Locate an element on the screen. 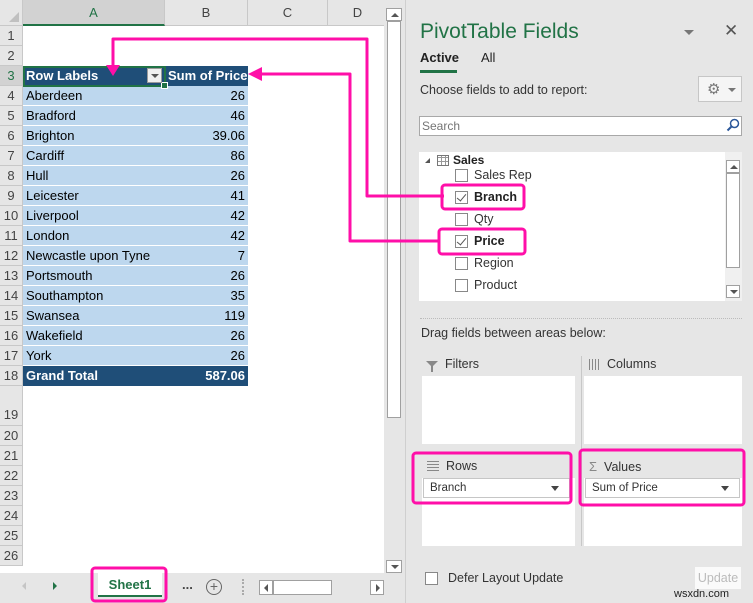 The width and height of the screenshot is (753, 603). pivot-row-label: Swansea is located at coordinates (94, 316).